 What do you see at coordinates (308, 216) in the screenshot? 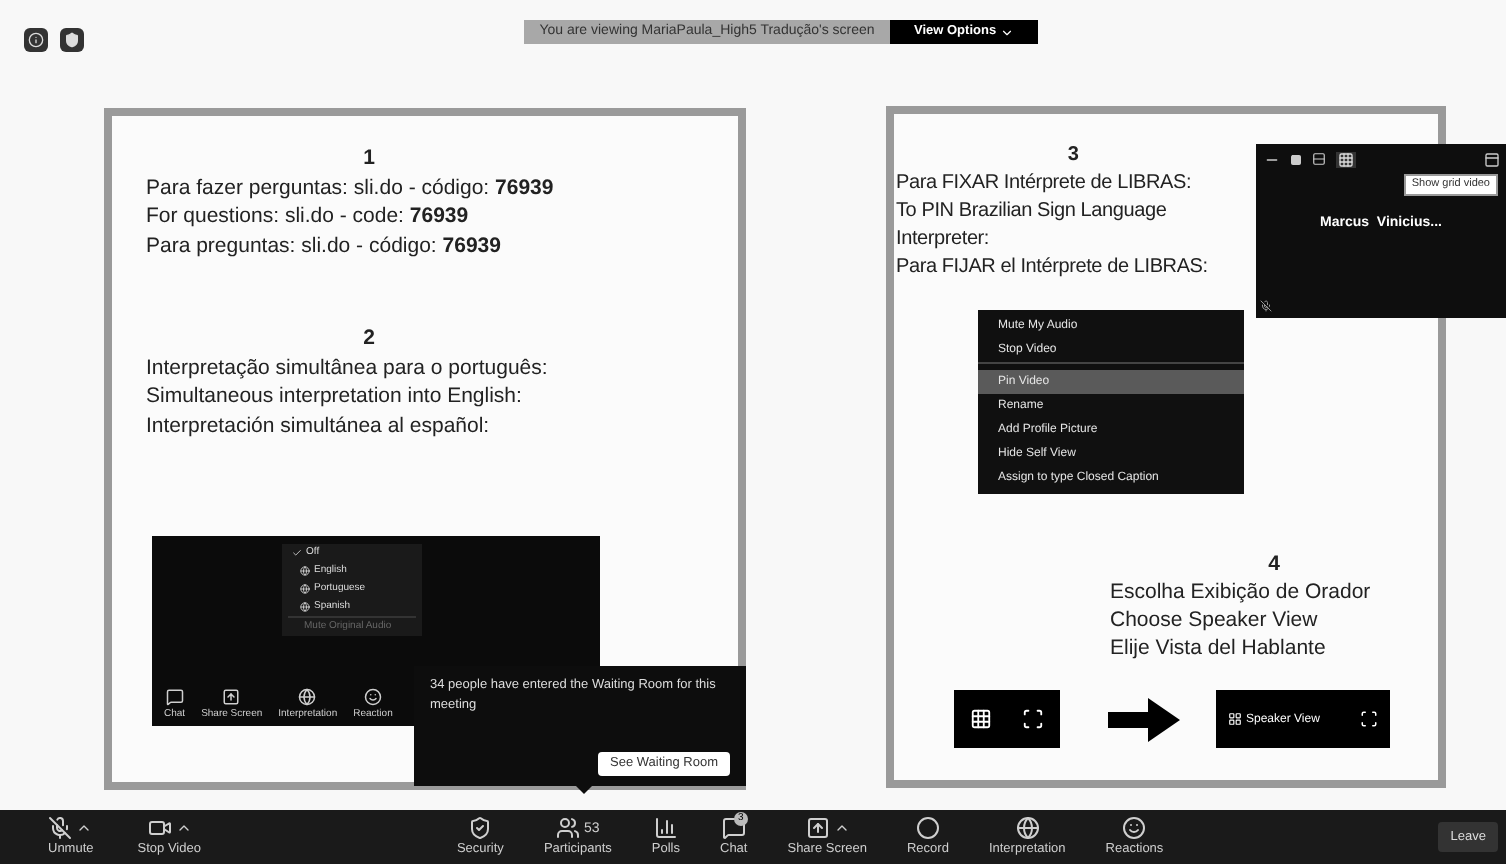
I see `slide-text-line: For questions: sli.do - code: 76939` at bounding box center [308, 216].